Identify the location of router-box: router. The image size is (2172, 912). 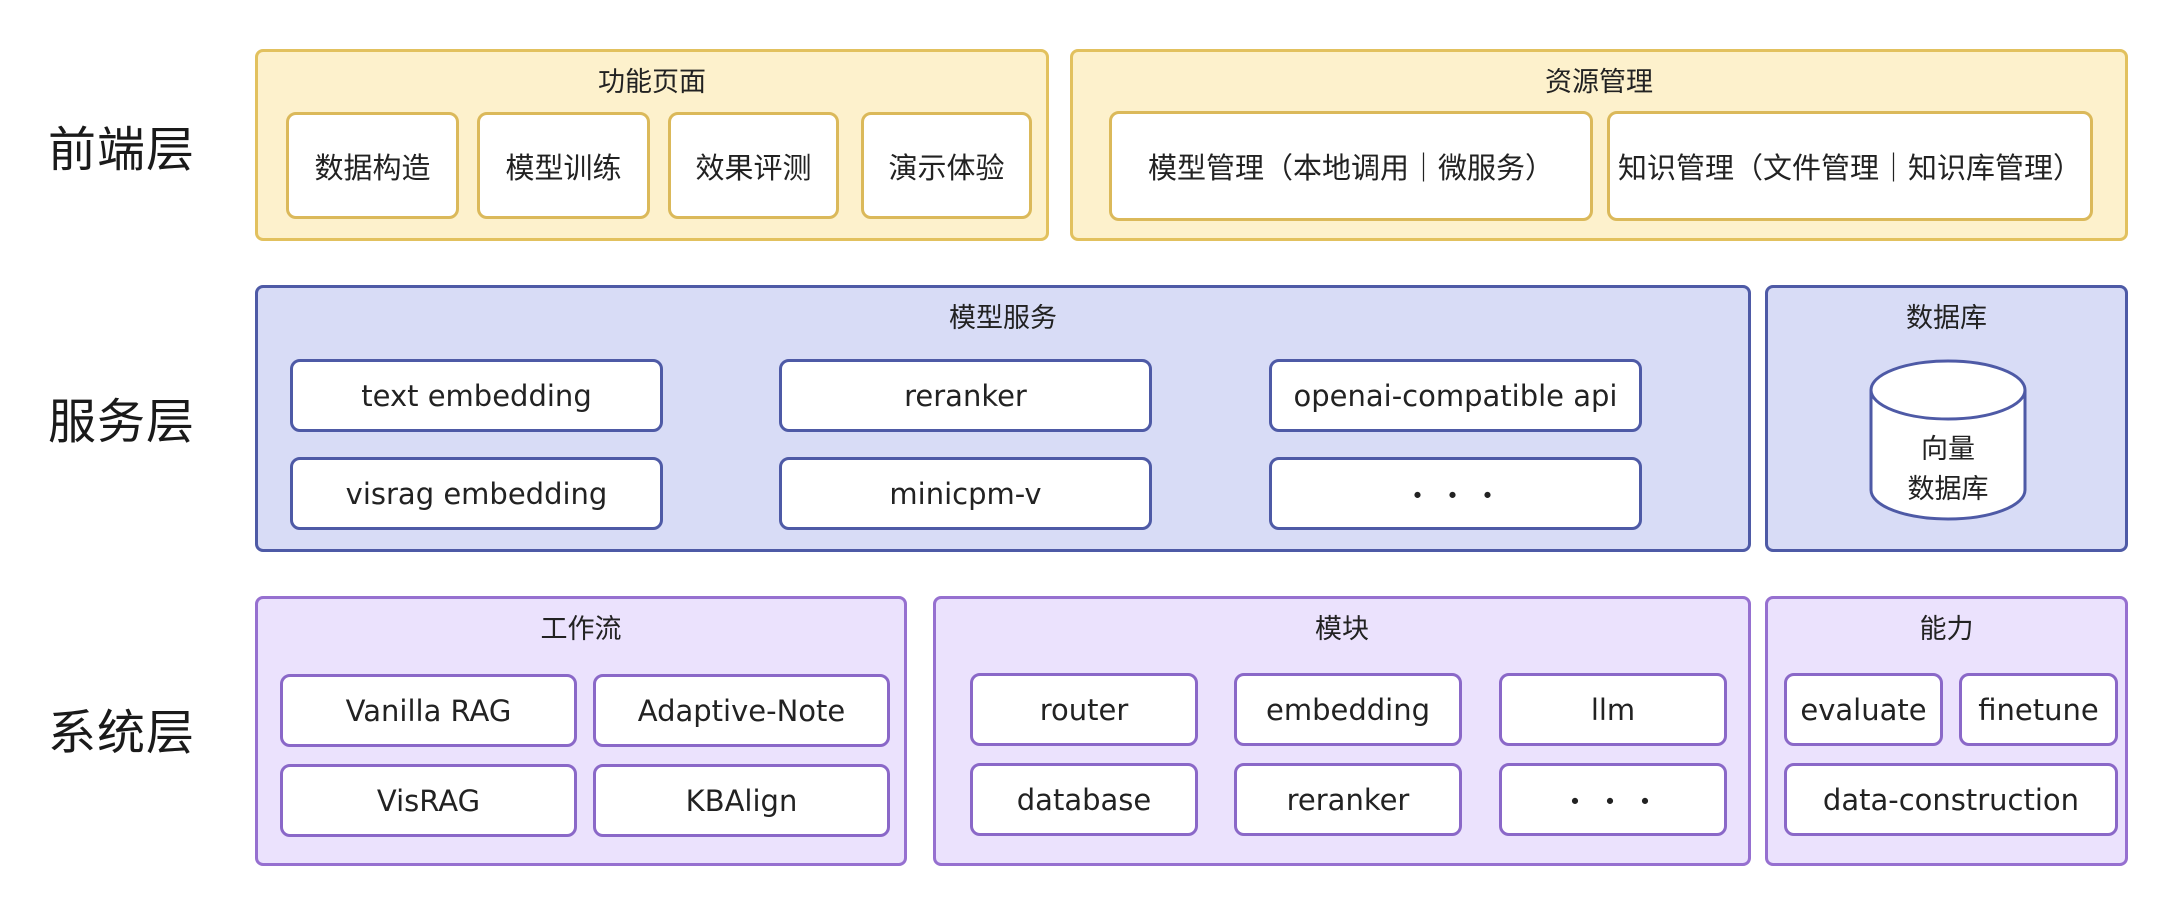
(1084, 709).